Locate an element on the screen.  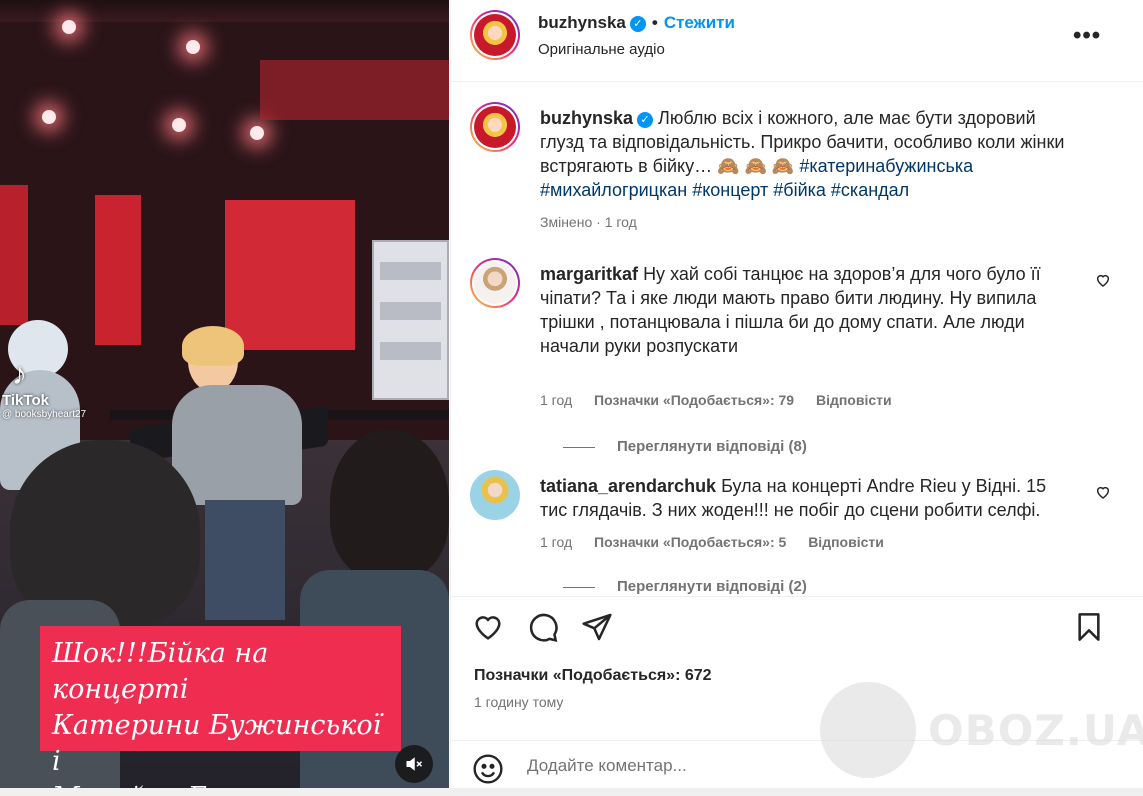
header-username-row: buzhynska ✓ • Стежити is located at coordinates (636, 23).